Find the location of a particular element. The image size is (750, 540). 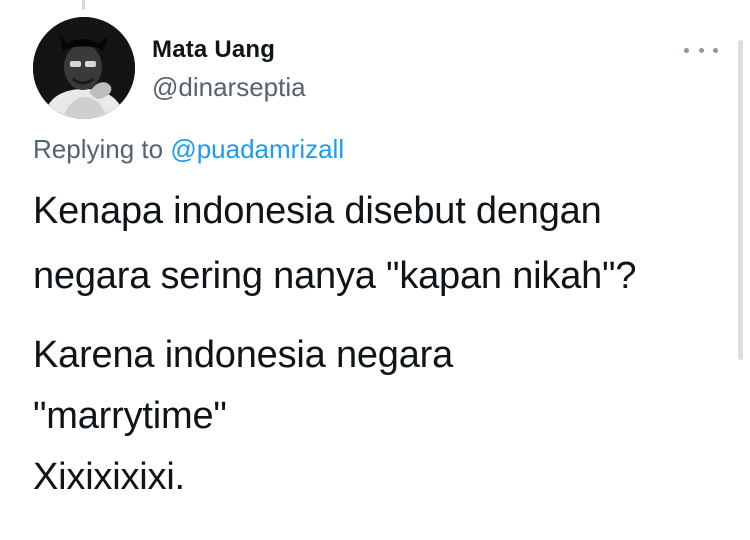

tweet-text-line: Karena indonesia negara is located at coordinates (243, 355).